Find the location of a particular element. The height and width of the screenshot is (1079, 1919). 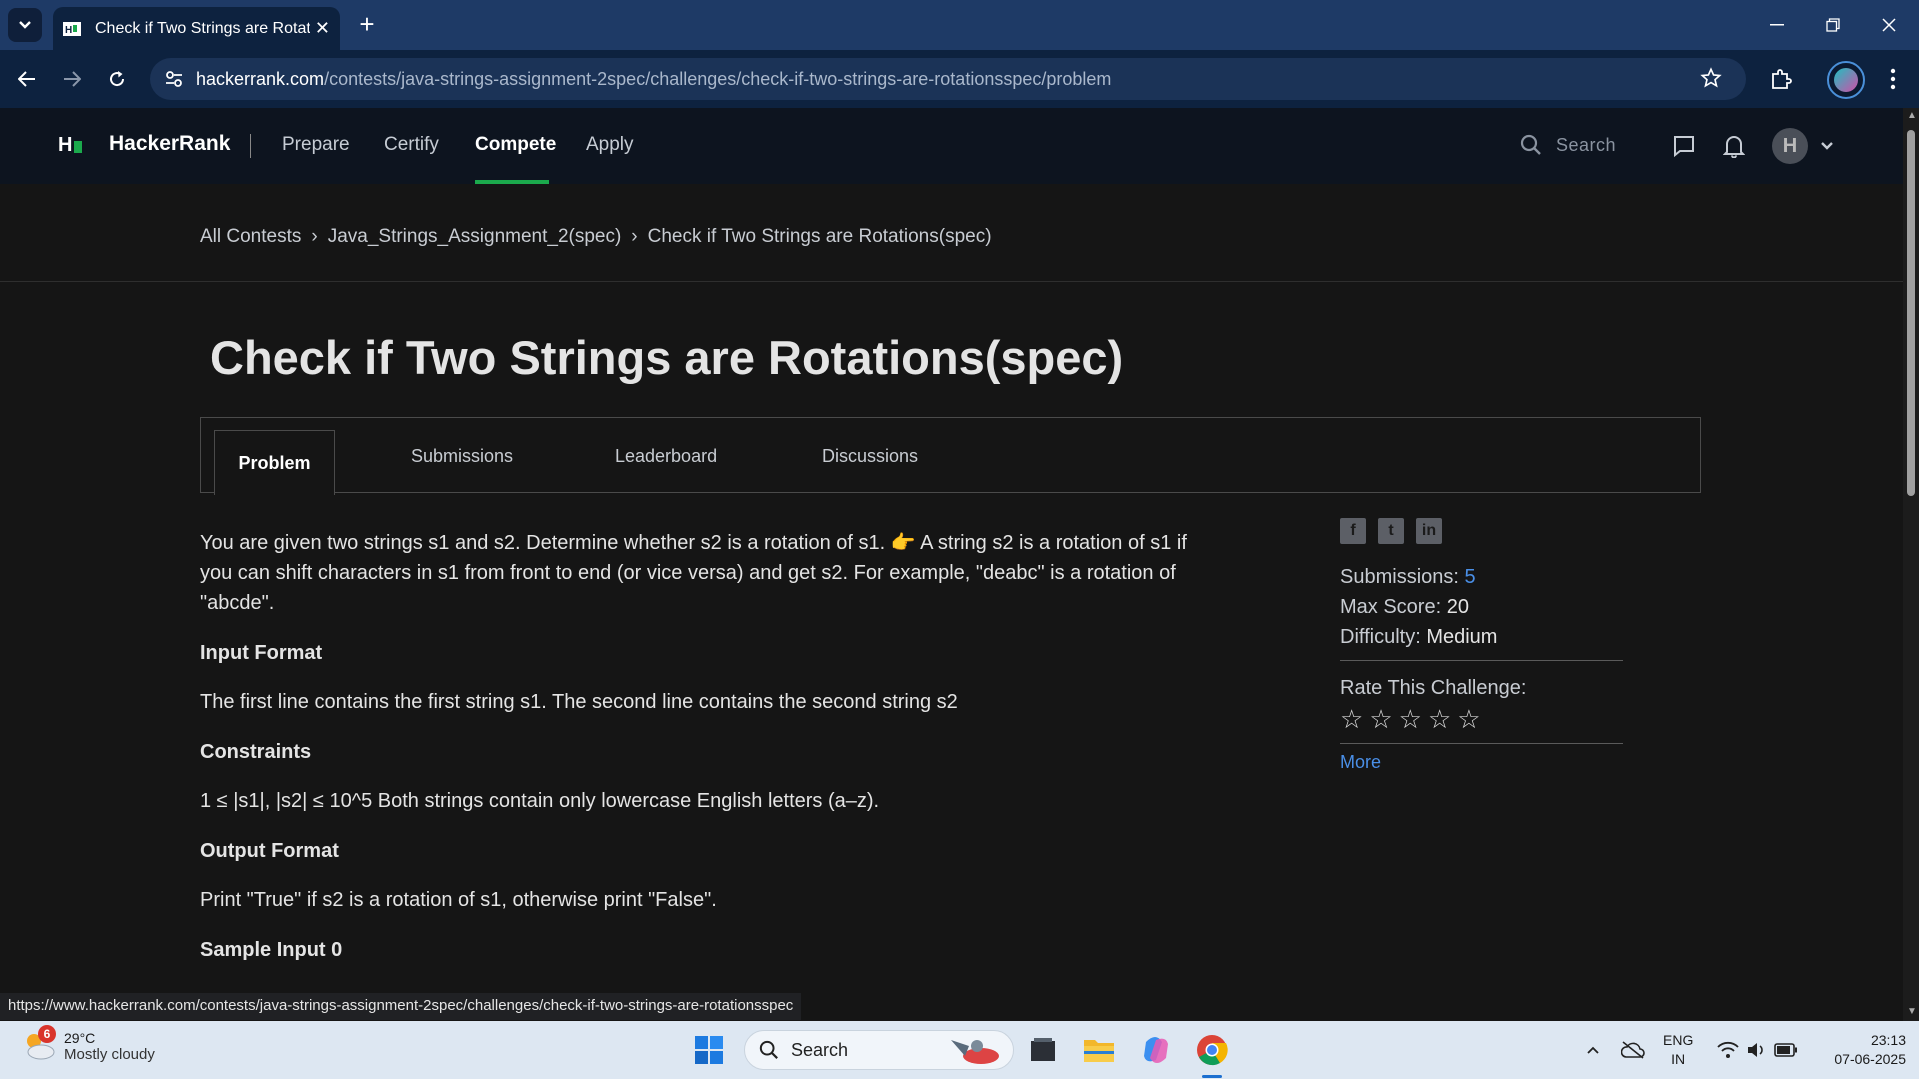

taskbar-chrome is located at coordinates (1212, 1050).